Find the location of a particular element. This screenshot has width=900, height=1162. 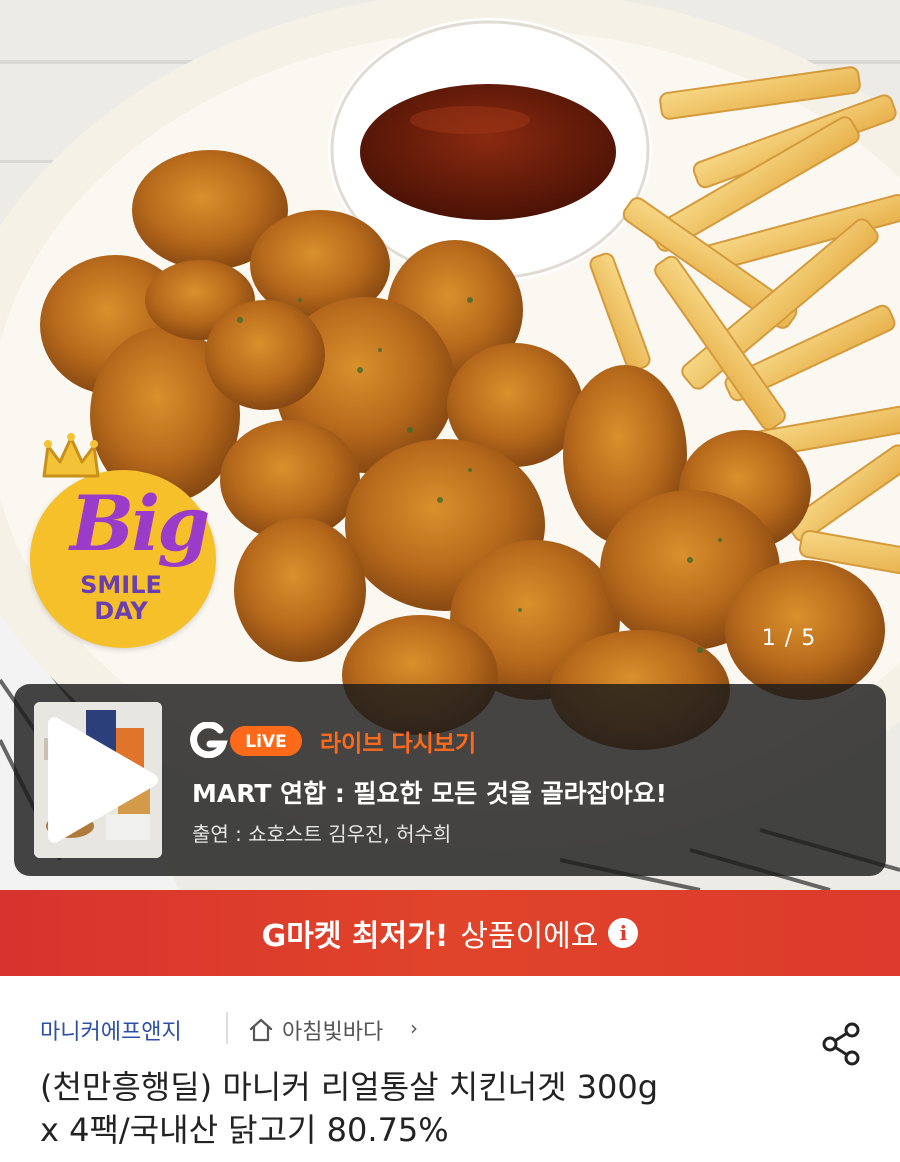

live-title: MART 연합 : 필요한 모든 것을 골라잡아요! is located at coordinates (430, 793).